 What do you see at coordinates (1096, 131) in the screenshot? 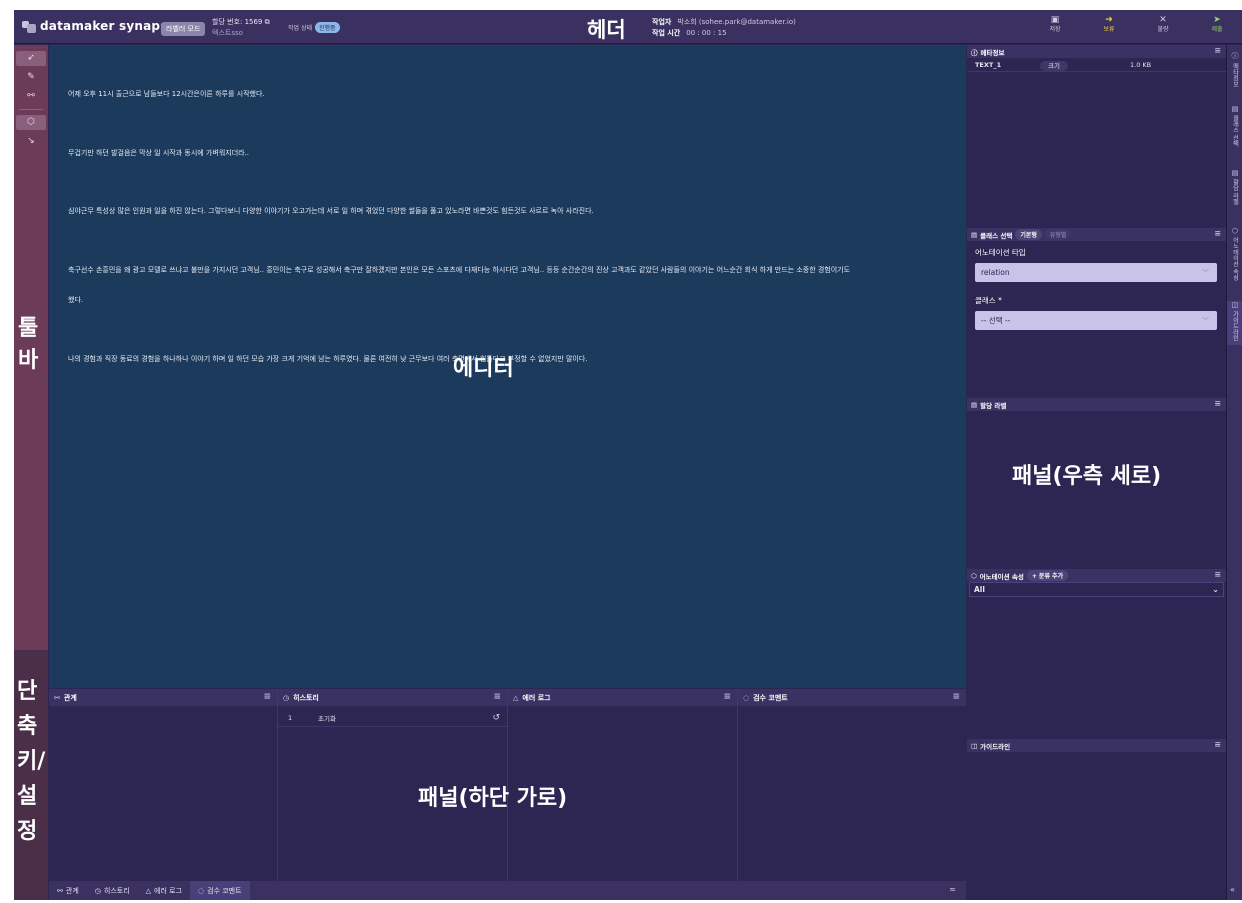
I see `meta-info-section: ⓘ 메타정보 ≡ TEXT_1 크기 1.0 KB` at bounding box center [1096, 131].